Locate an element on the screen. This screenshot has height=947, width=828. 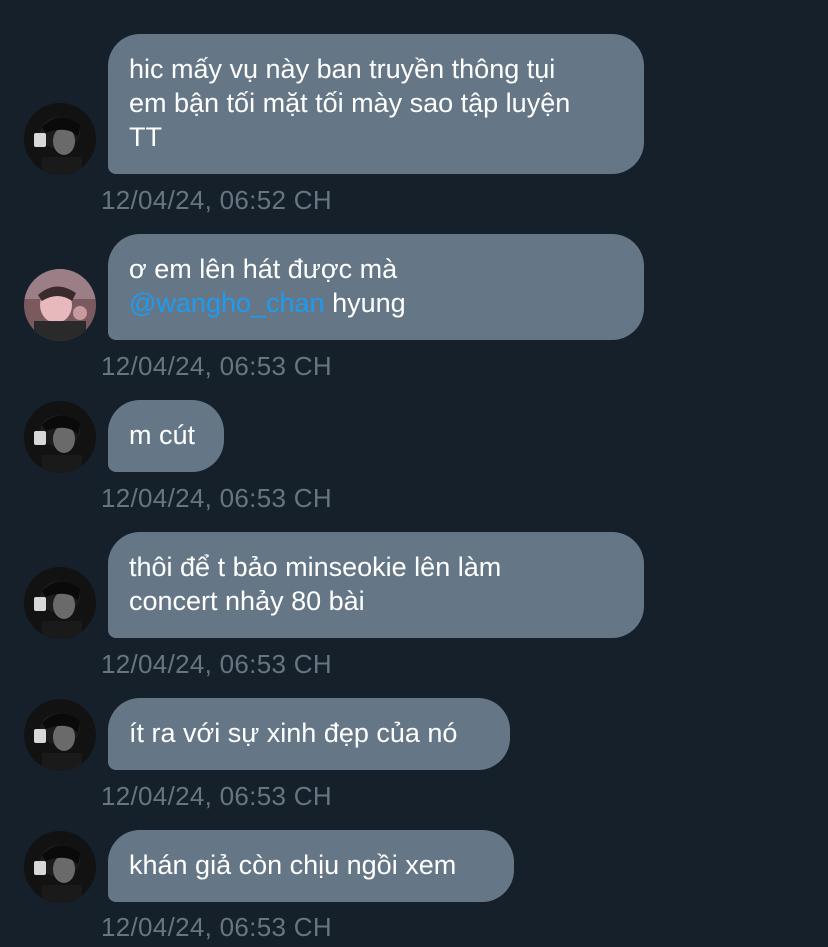
message-text: hic mấy vụ này ban truyền thông tụi is located at coordinates (342, 69).